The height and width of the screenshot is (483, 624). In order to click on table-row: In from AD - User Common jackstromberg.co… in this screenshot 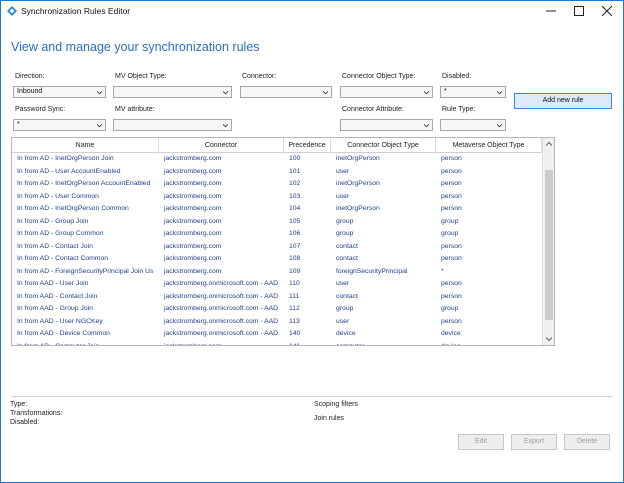, I will do `click(277, 197)`.